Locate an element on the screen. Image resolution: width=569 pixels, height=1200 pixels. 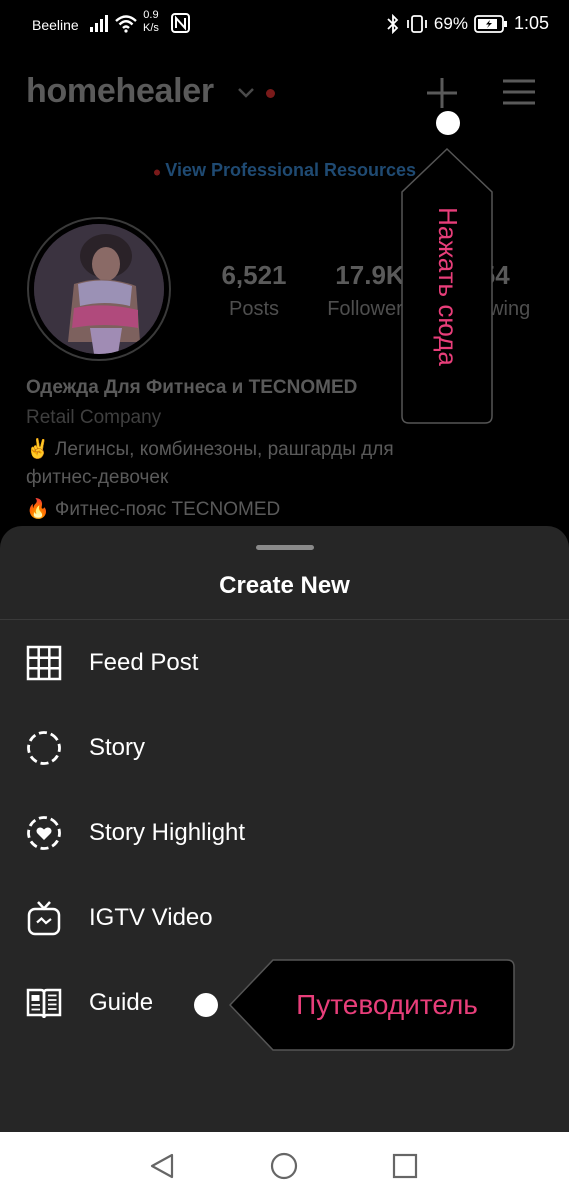
network-speed: 0.9 K/s is located at coordinates (151, 21).